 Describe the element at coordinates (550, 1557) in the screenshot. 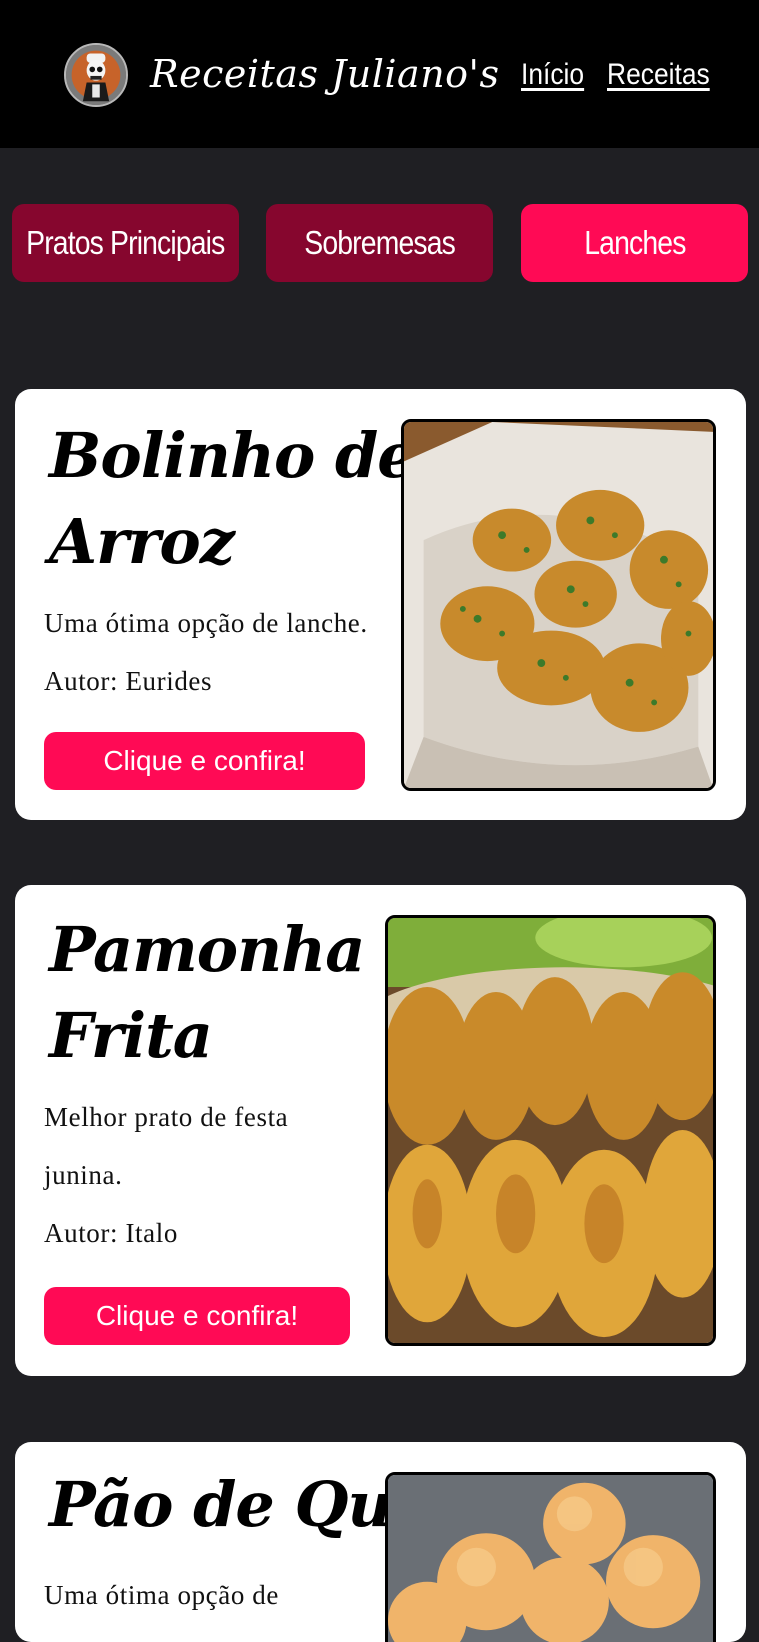

I see `pao-de-queijo-photo` at that location.